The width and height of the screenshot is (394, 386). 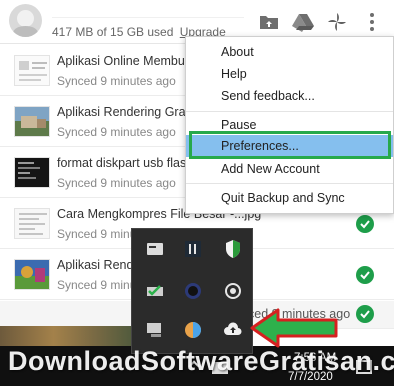 I want to click on circle-app-icon, so click(x=193, y=291).